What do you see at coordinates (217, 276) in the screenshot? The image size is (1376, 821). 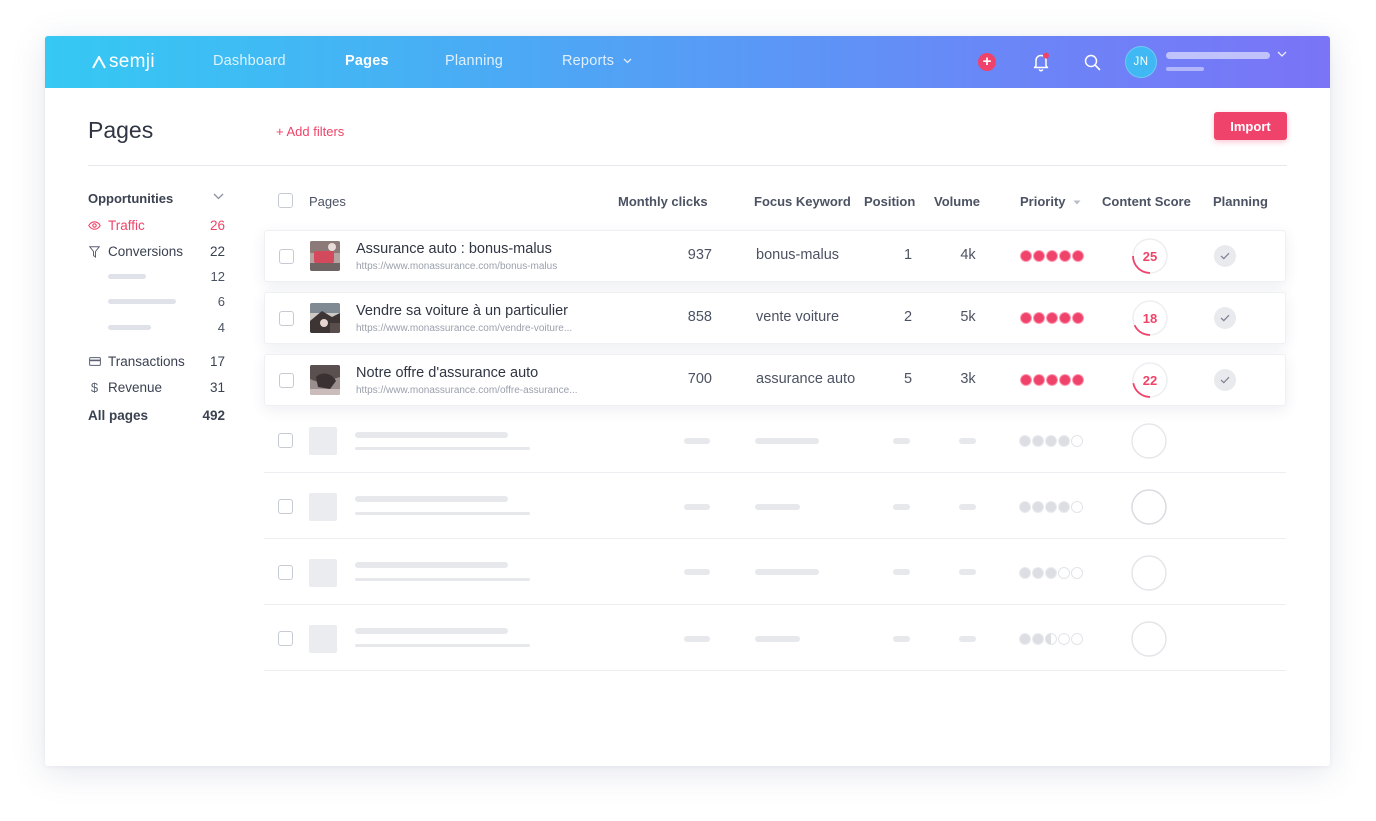 I see `sidebar-subitem-count: 12` at bounding box center [217, 276].